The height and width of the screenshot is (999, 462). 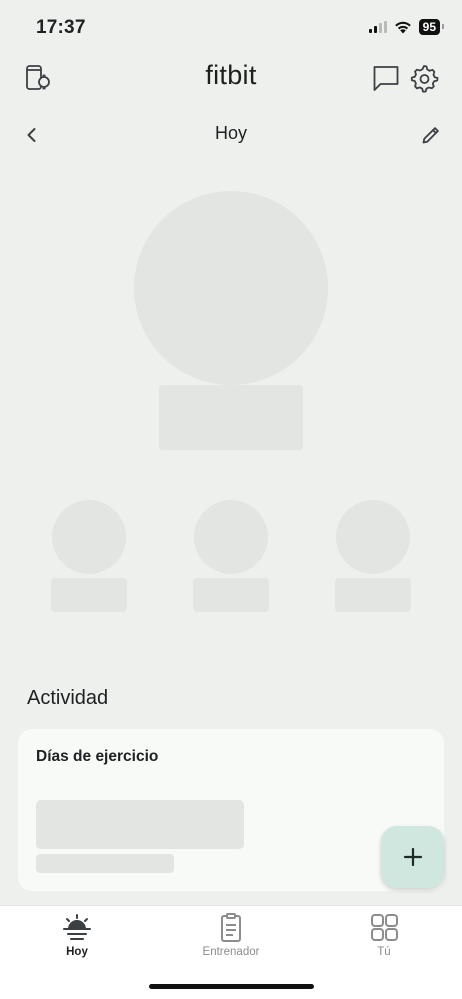 I want to click on date-navigation: Hoy, so click(x=231, y=134).